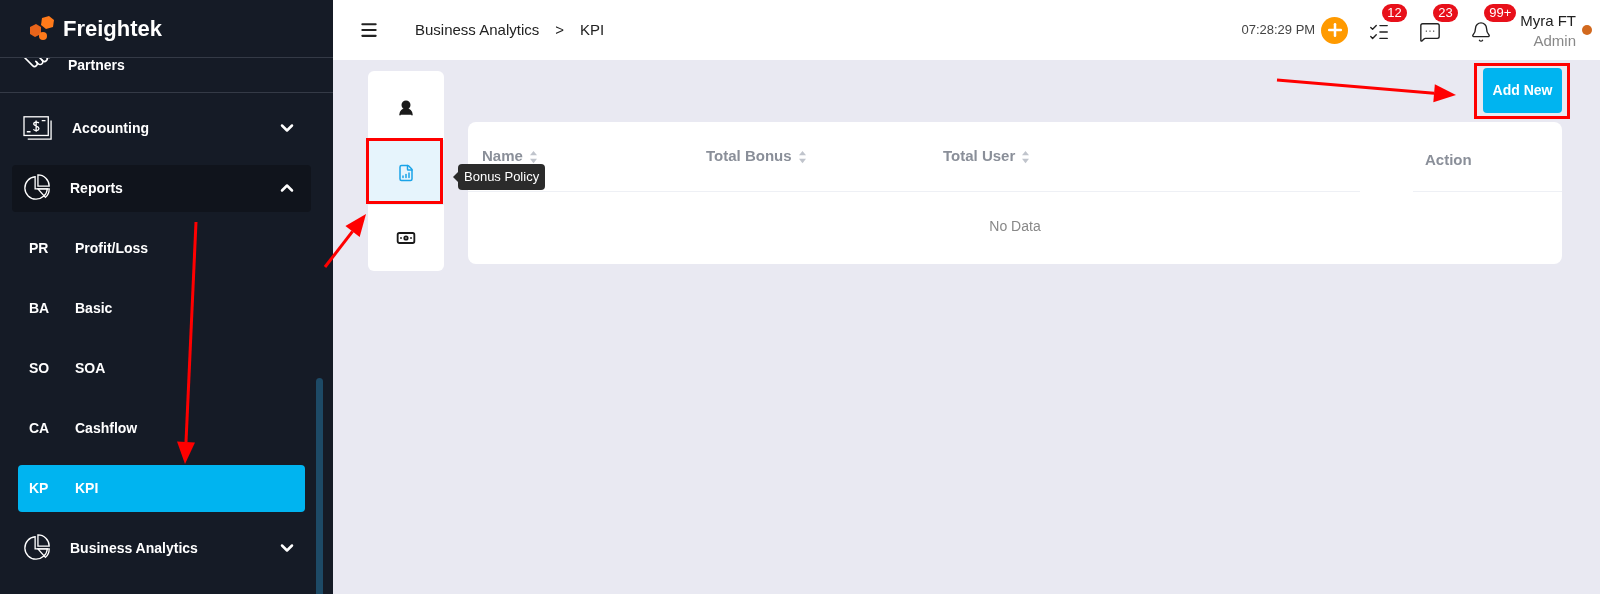  What do you see at coordinates (96, 65) in the screenshot?
I see `sidebar-item: Partners` at bounding box center [96, 65].